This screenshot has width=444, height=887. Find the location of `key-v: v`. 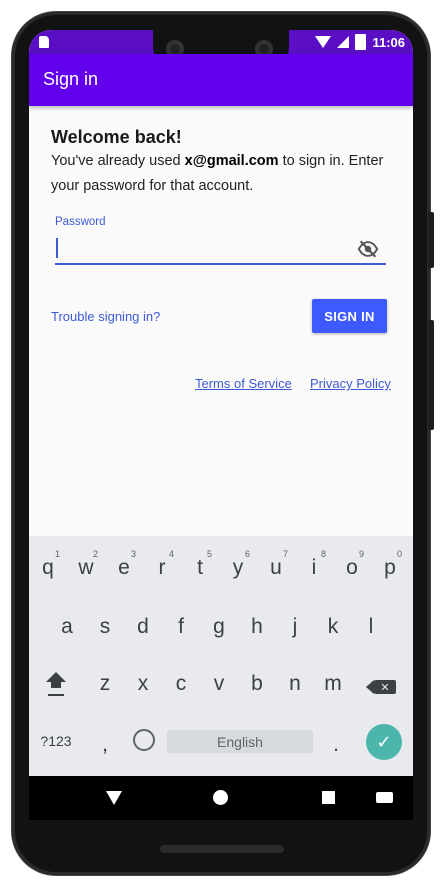

key-v: v is located at coordinates (219, 684).